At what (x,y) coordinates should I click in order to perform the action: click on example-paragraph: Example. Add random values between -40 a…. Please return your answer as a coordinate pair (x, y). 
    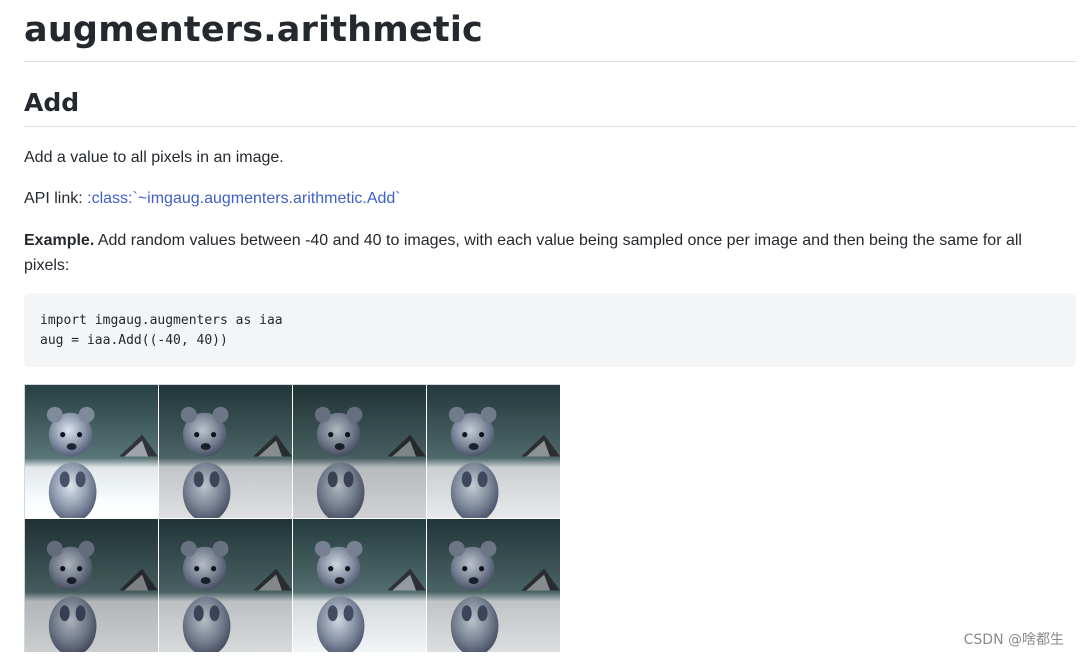
    Looking at the image, I should click on (544, 253).